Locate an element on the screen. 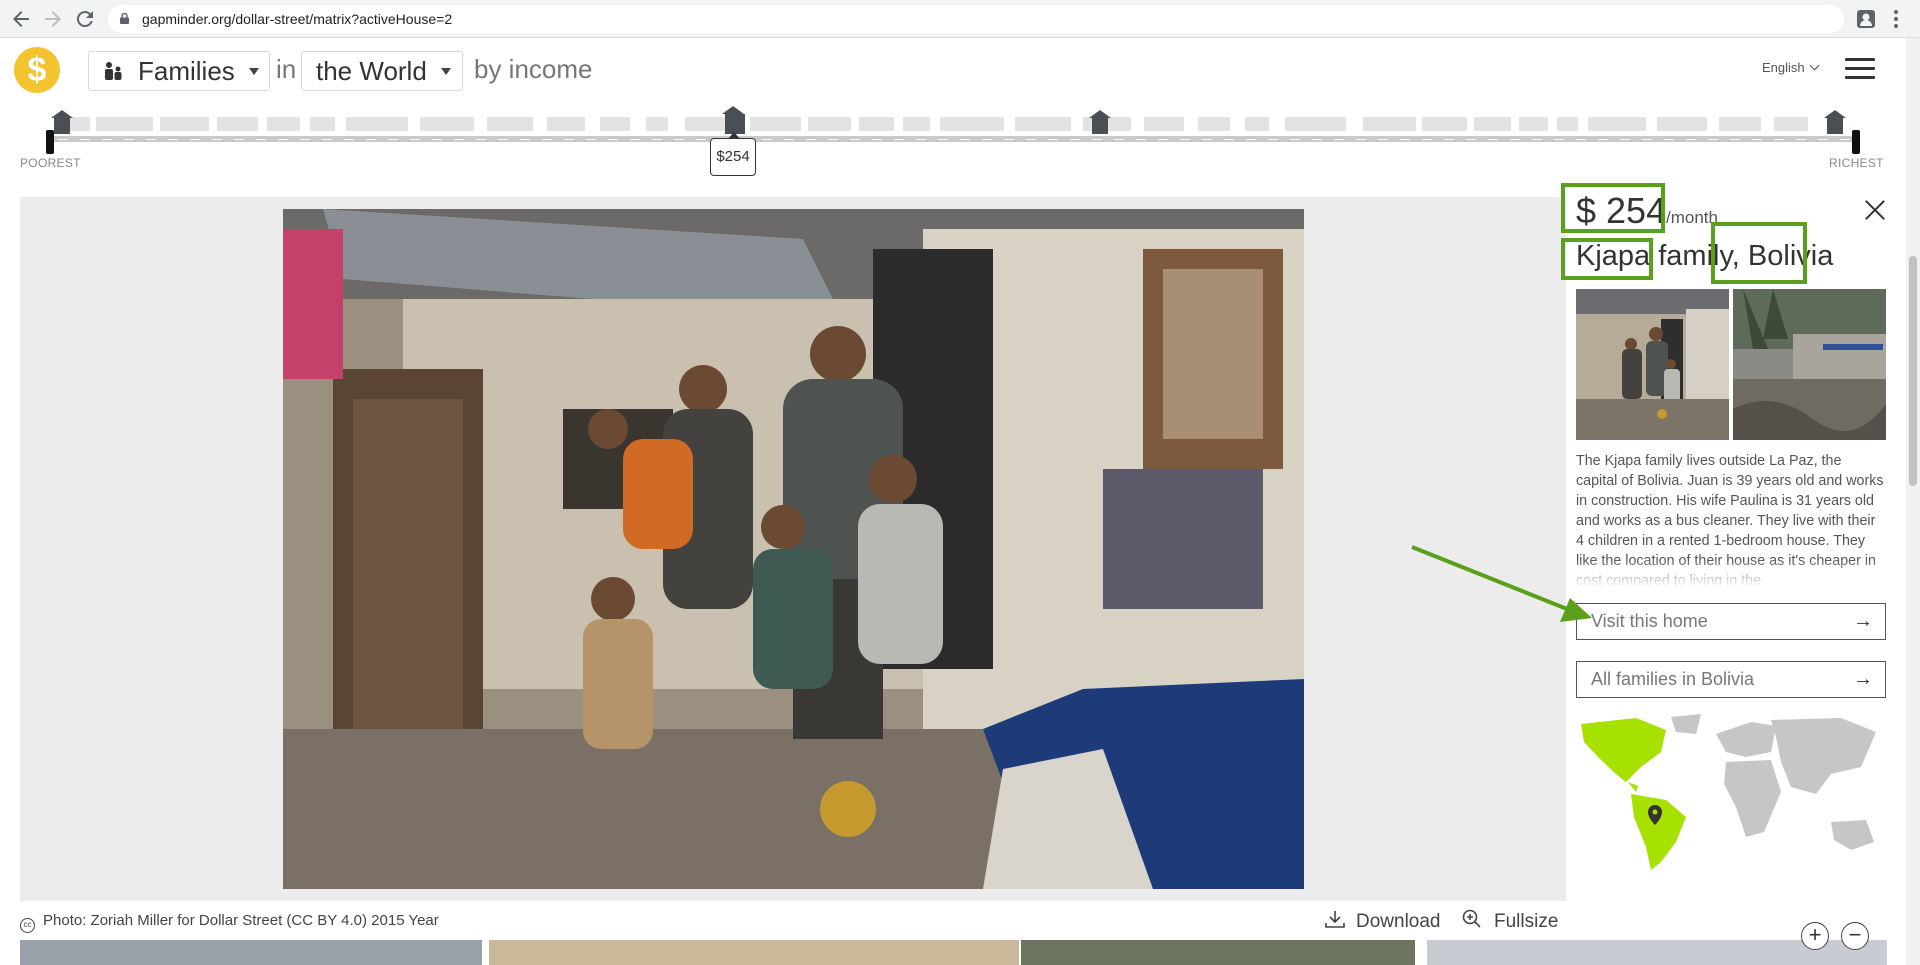 The height and width of the screenshot is (965, 1920). fullsize-button: Fullsize is located at coordinates (1510, 921).